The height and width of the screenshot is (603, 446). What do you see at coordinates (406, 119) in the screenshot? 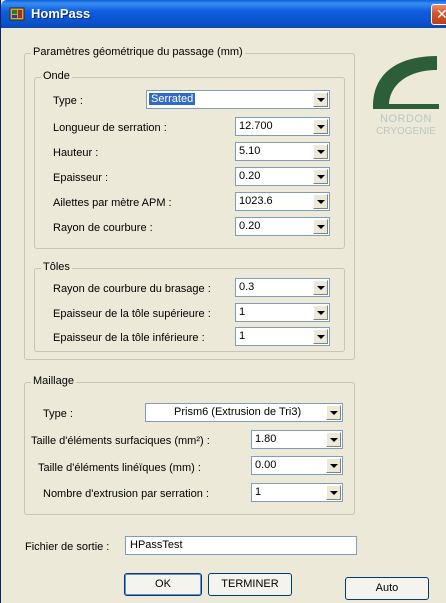
I see `logo-line-1: NORDON` at bounding box center [406, 119].